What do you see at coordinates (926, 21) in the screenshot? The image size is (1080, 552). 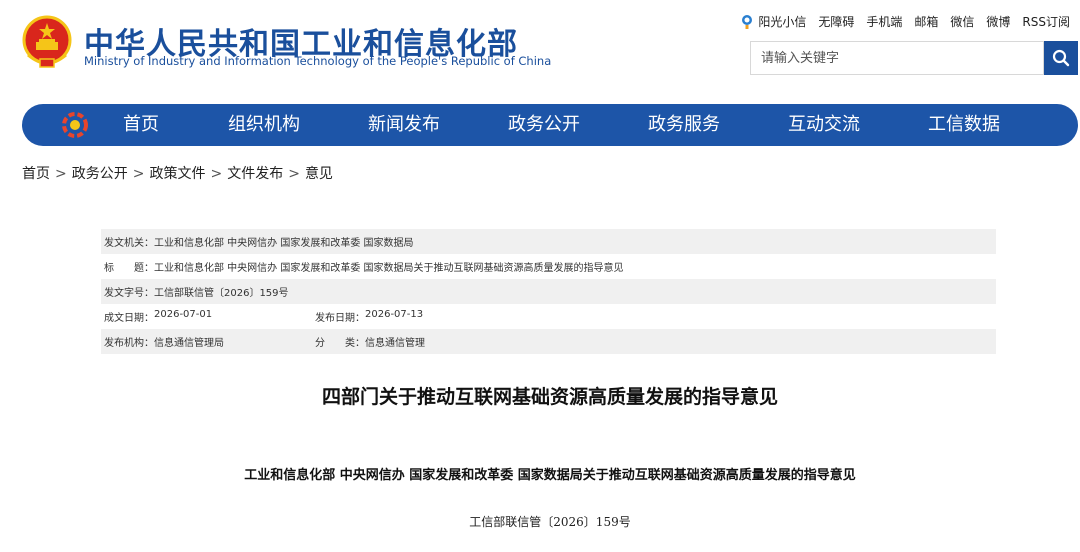 I see `top-link-mail: 邮箱` at bounding box center [926, 21].